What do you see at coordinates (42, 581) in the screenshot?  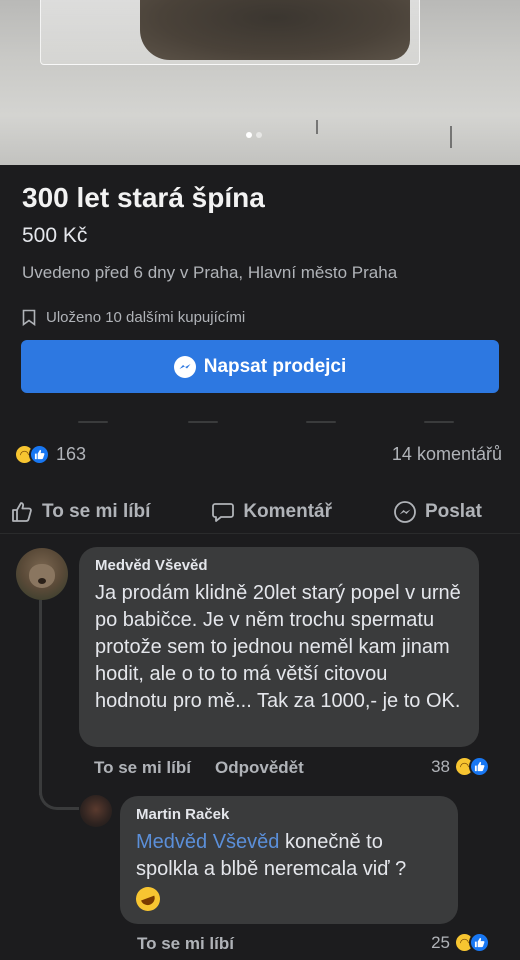 I see `avatar-nose` at bounding box center [42, 581].